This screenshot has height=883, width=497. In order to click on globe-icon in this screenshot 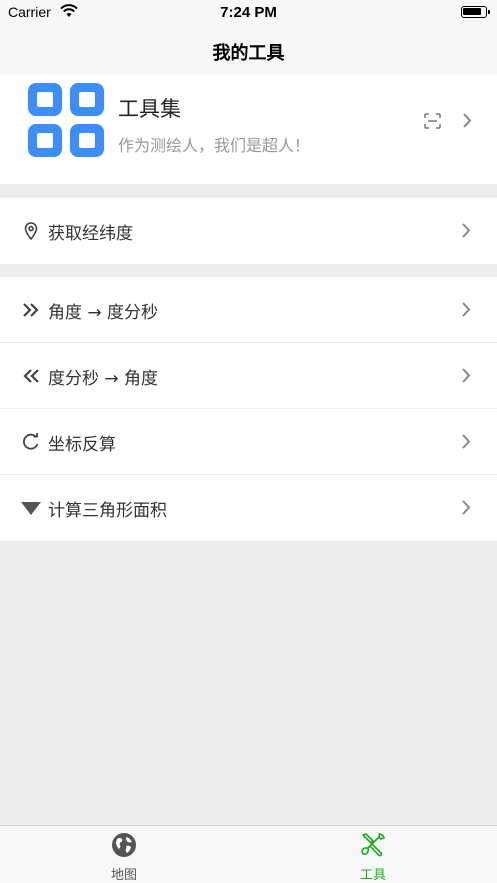, I will do `click(124, 845)`.